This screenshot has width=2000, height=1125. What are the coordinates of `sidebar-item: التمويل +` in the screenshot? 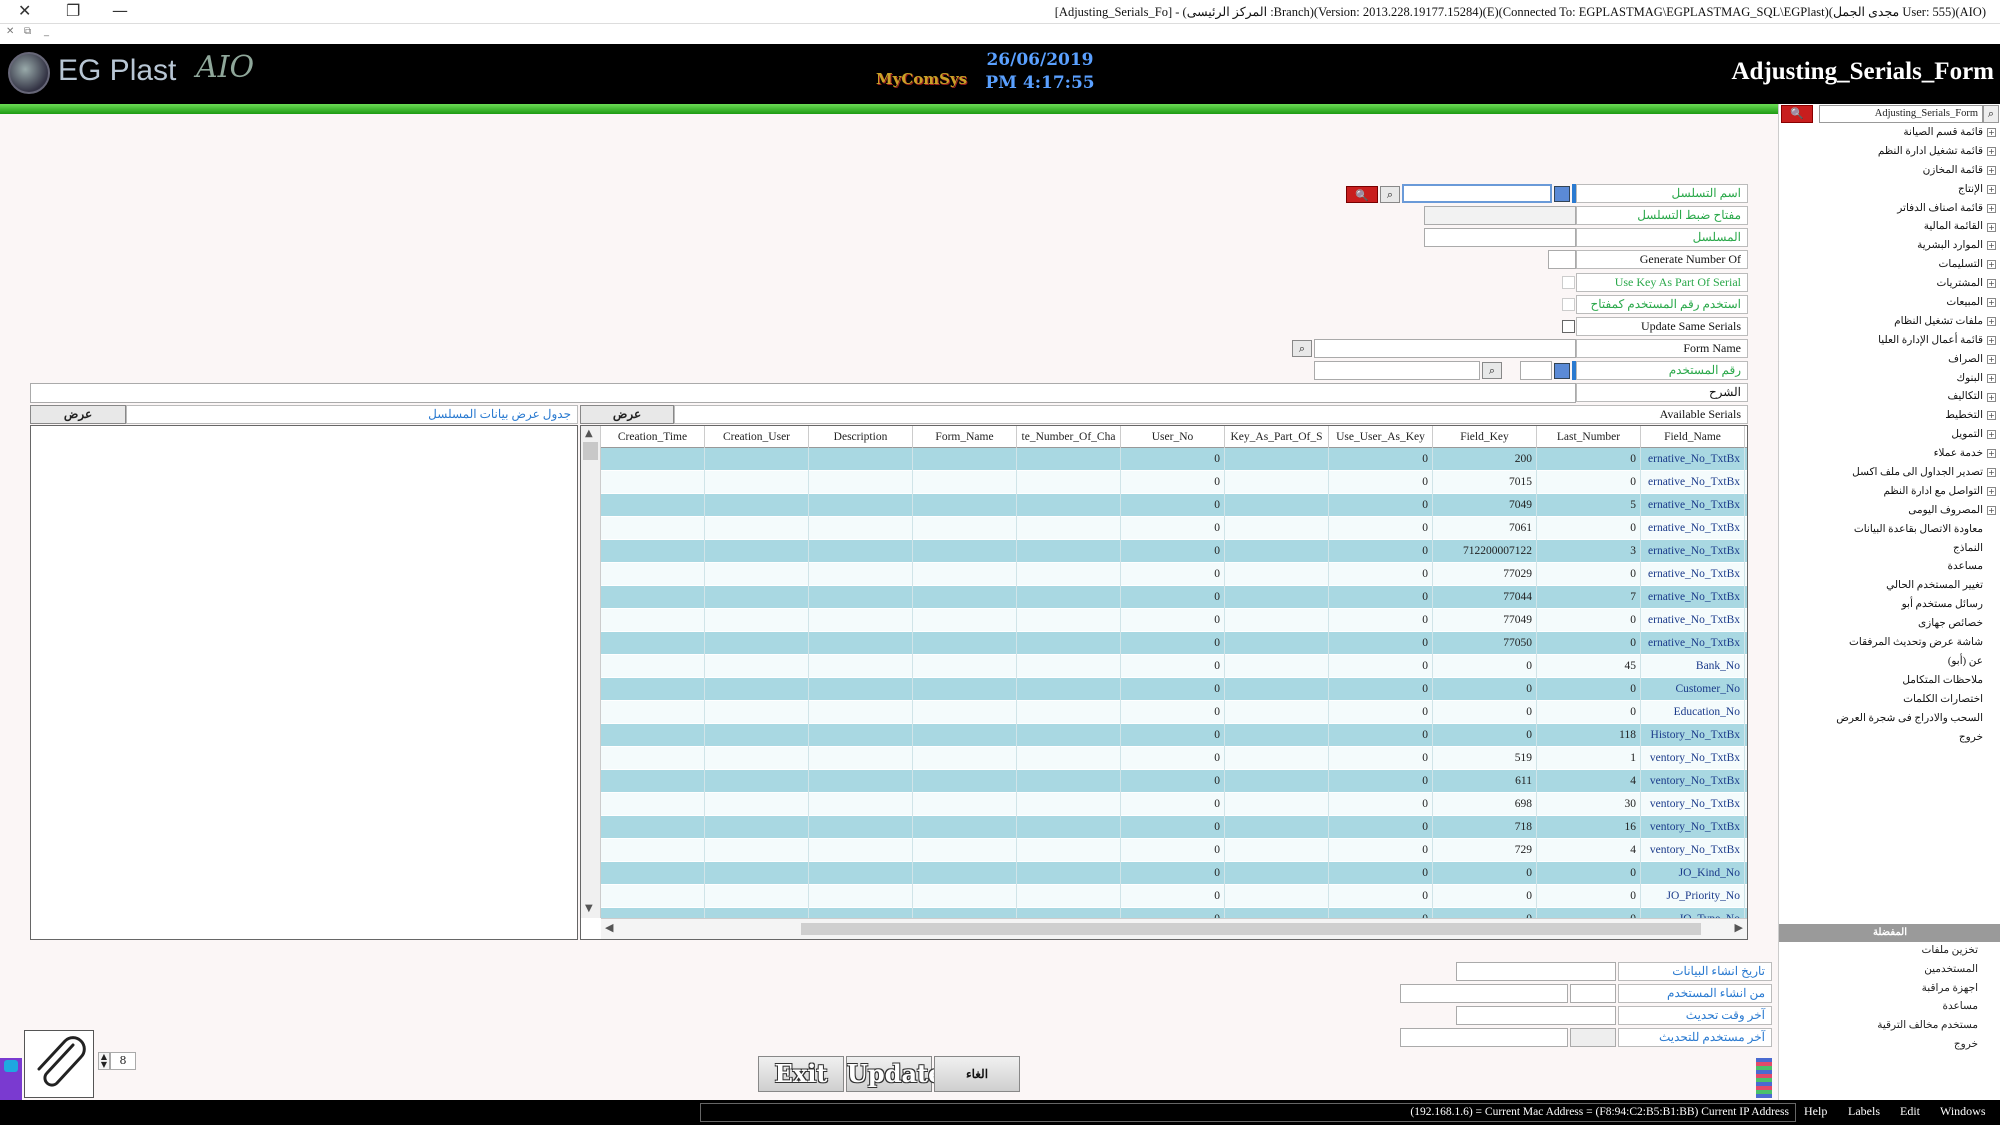 It's located at (1889, 437).